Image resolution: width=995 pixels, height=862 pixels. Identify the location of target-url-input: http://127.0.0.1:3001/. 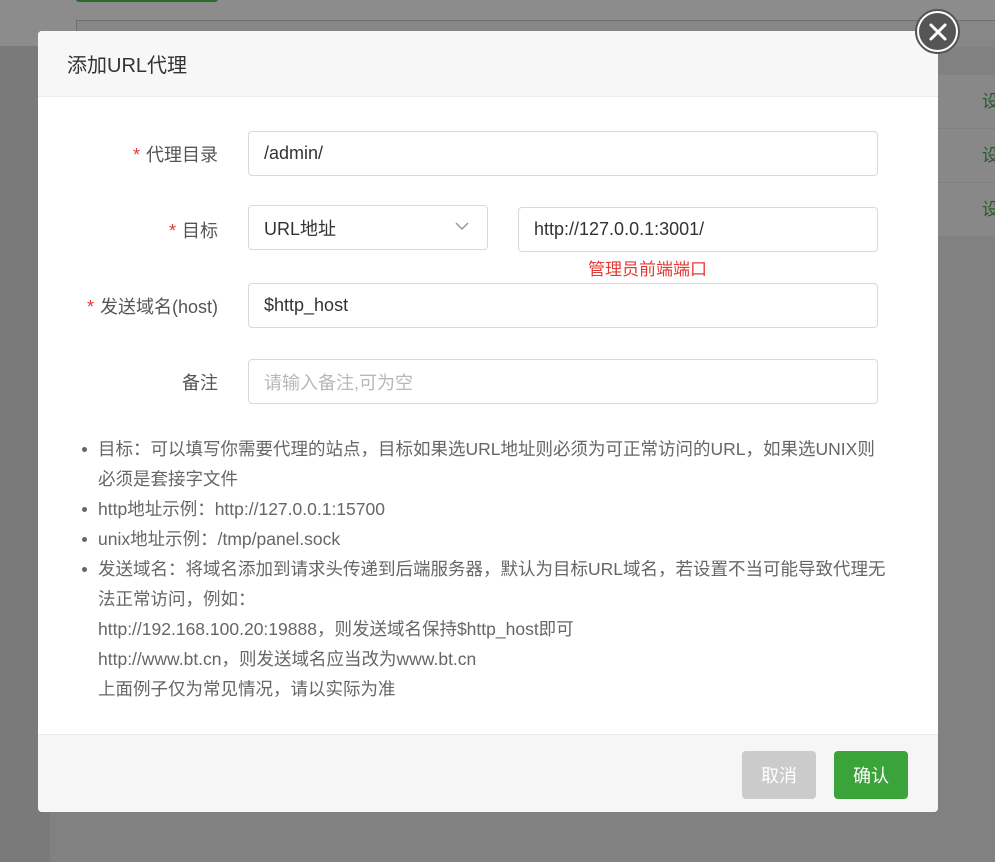
(698, 229).